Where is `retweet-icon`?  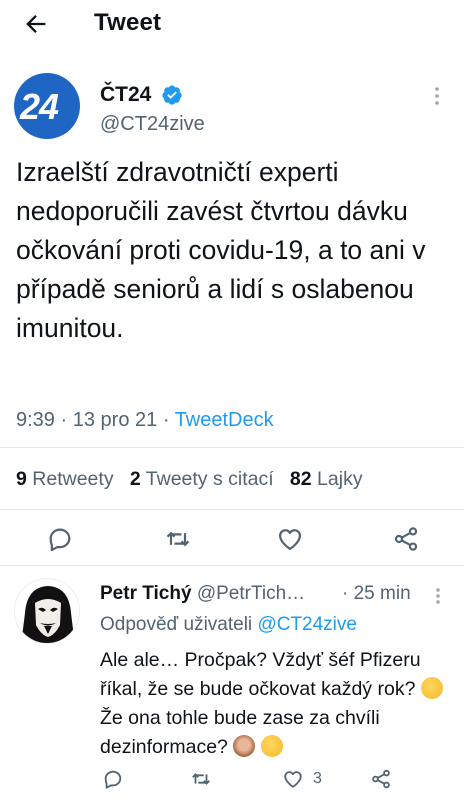 retweet-icon is located at coordinates (178, 539).